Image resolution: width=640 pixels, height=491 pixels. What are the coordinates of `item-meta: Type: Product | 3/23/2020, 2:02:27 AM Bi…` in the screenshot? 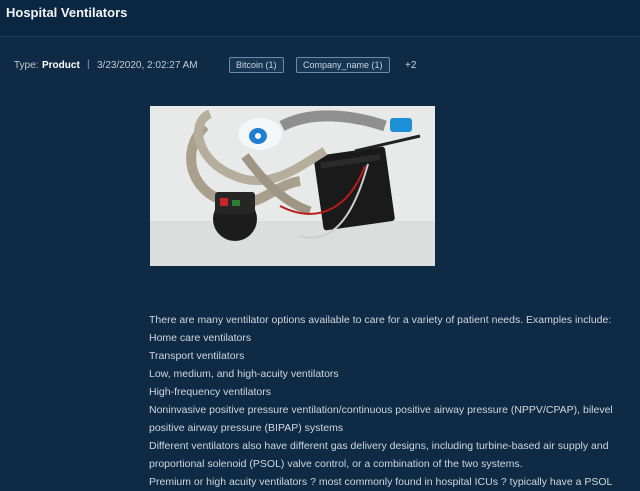 It's located at (320, 66).